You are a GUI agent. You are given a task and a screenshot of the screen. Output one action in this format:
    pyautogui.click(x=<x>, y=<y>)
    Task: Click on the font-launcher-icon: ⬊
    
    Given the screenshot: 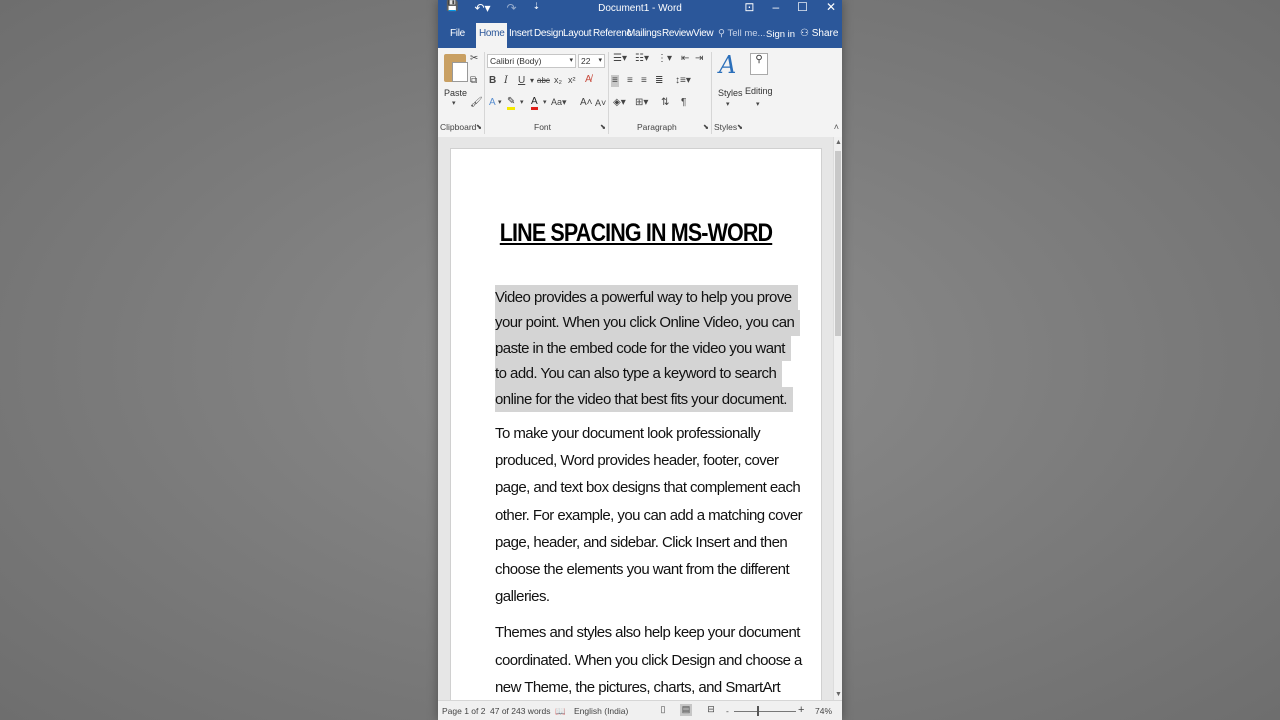 What is the action you would take?
    pyautogui.click(x=603, y=127)
    